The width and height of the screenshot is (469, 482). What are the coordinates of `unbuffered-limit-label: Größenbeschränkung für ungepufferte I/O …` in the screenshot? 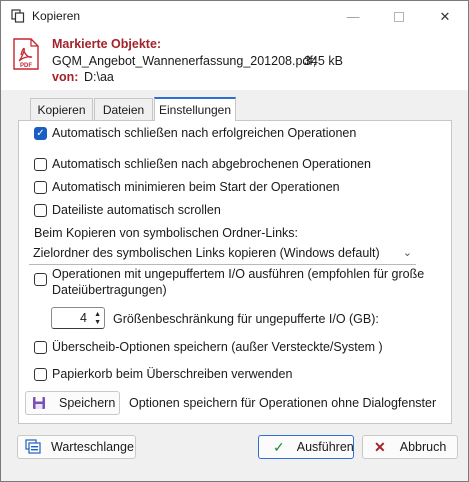 It's located at (246, 319).